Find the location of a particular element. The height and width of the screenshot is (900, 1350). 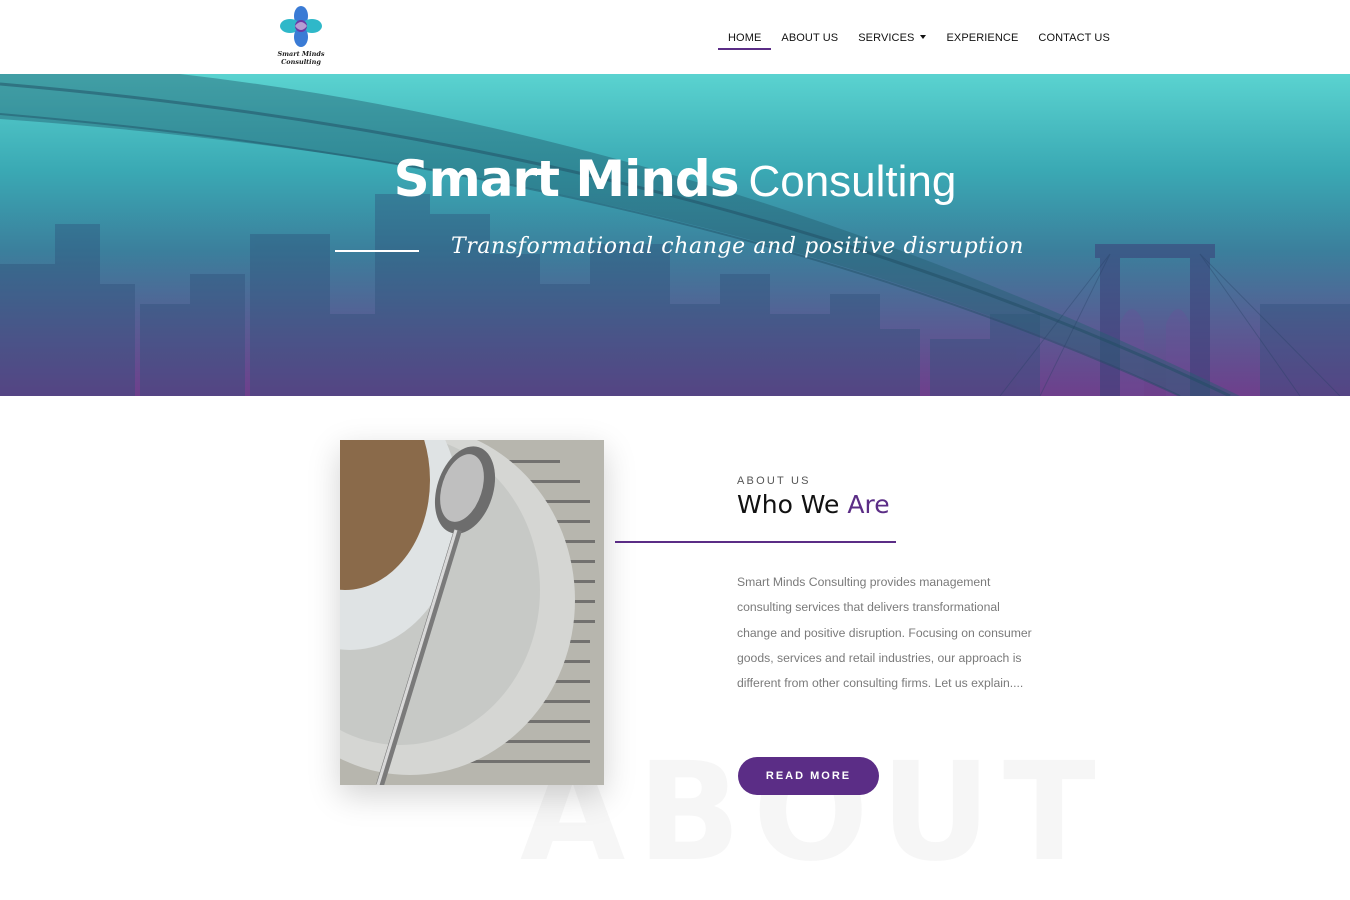

read-more-button: READ MORE is located at coordinates (808, 776).